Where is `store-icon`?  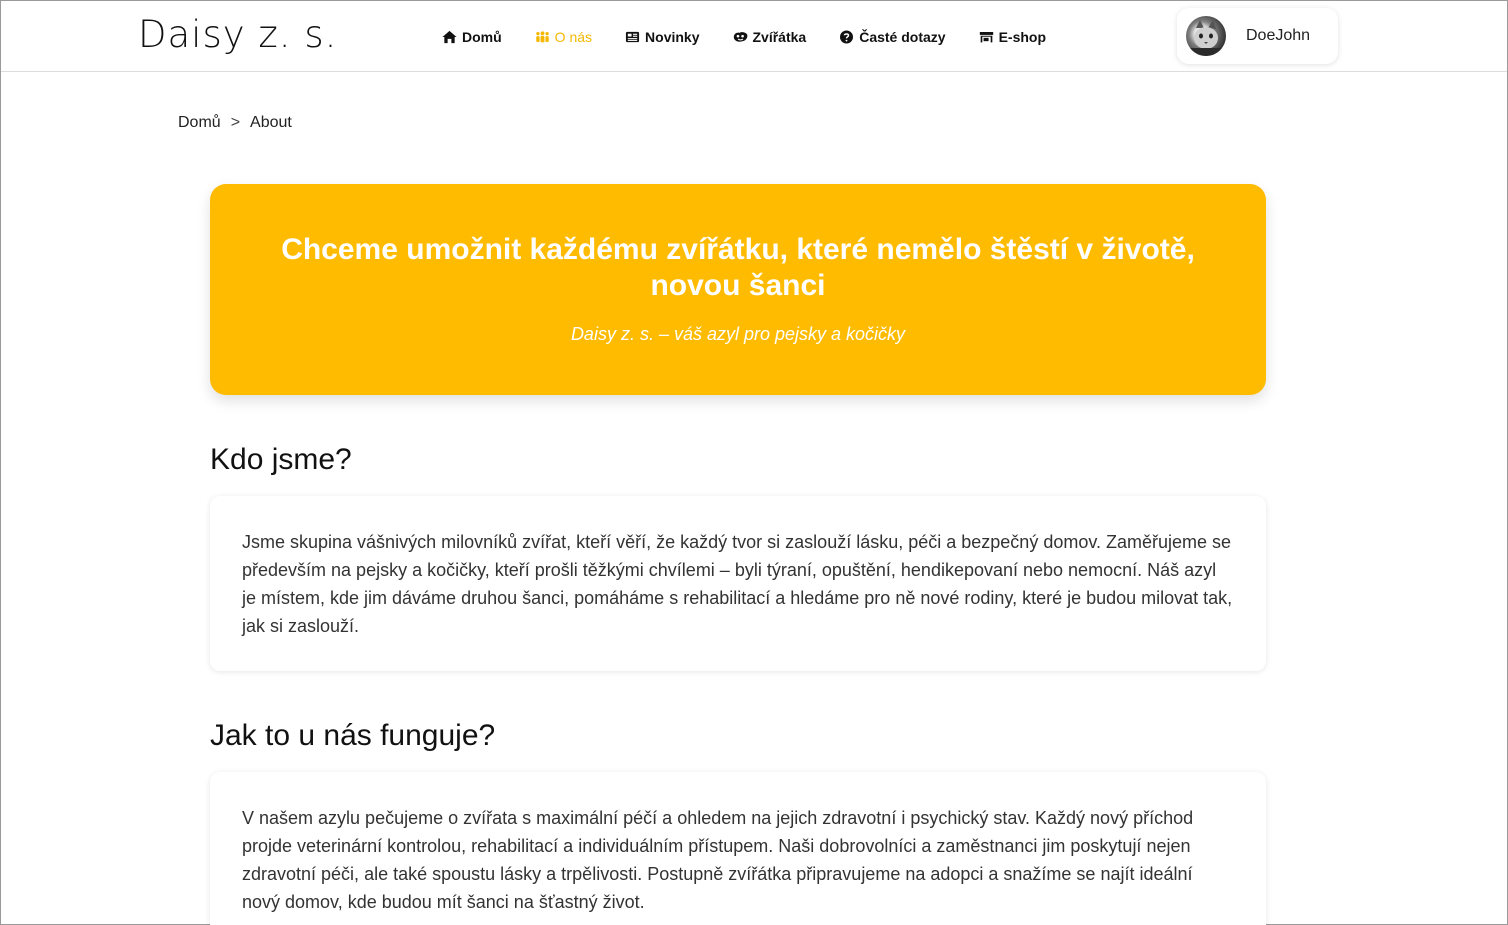
store-icon is located at coordinates (986, 37).